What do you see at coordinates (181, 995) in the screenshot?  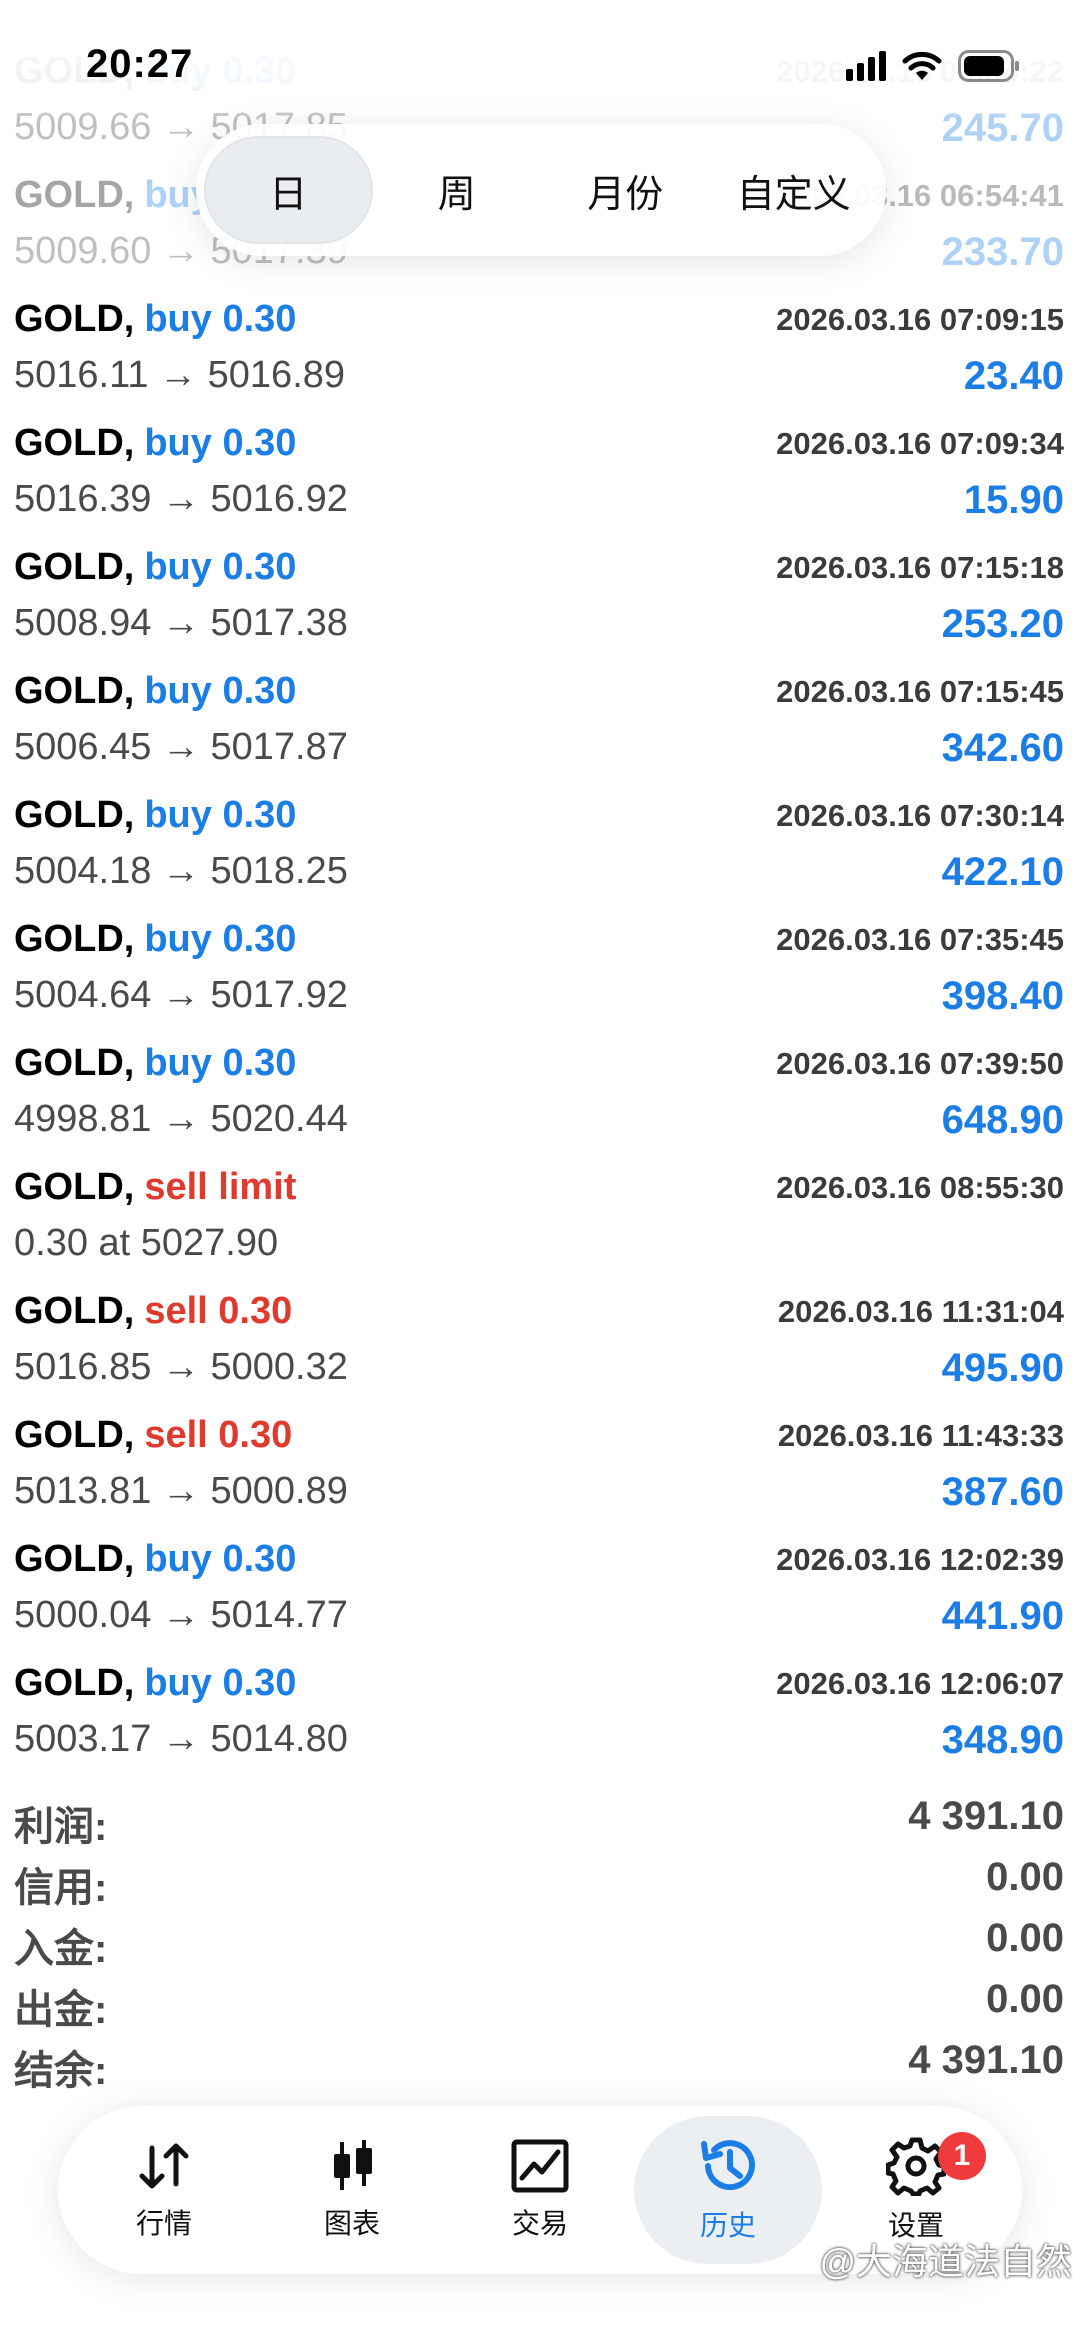 I see `trade-prices: 5004.64 → 5017.92` at bounding box center [181, 995].